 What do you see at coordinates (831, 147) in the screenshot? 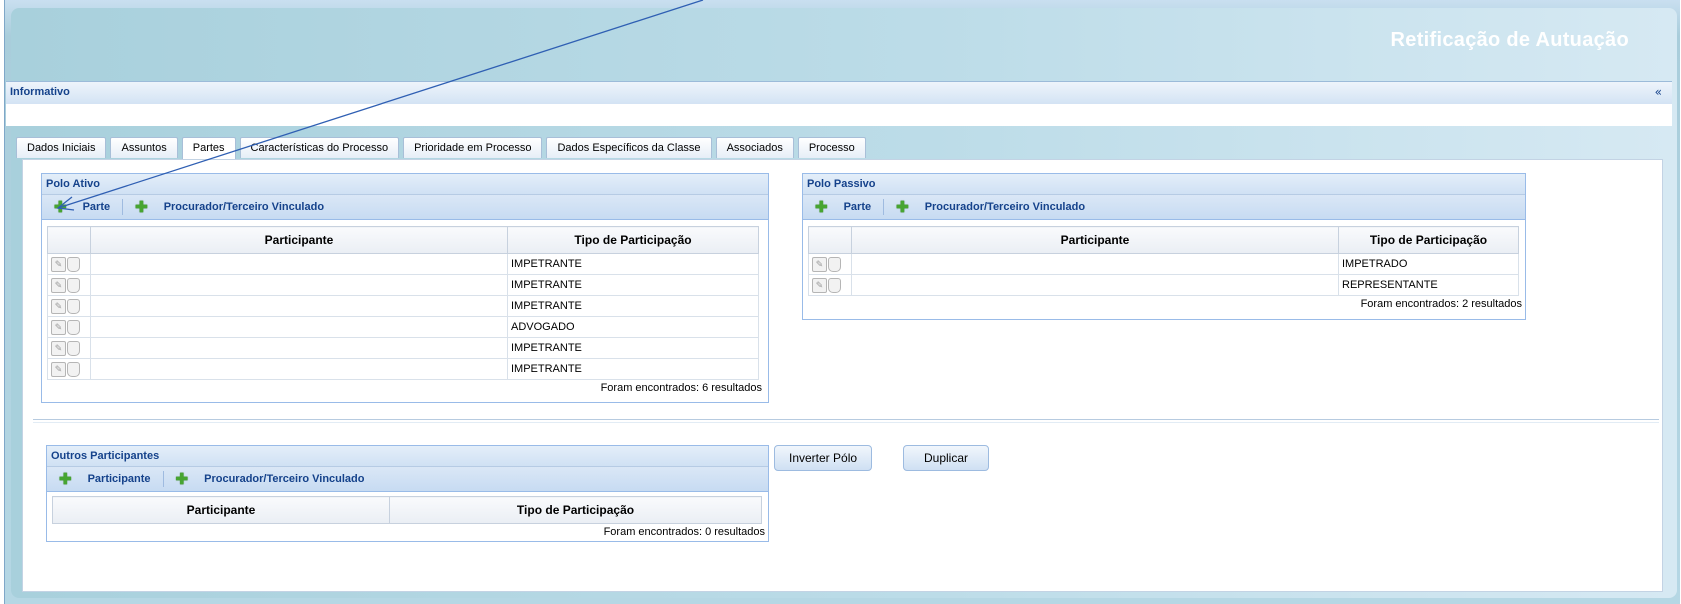
I see `tab-processo: Processo` at bounding box center [831, 147].